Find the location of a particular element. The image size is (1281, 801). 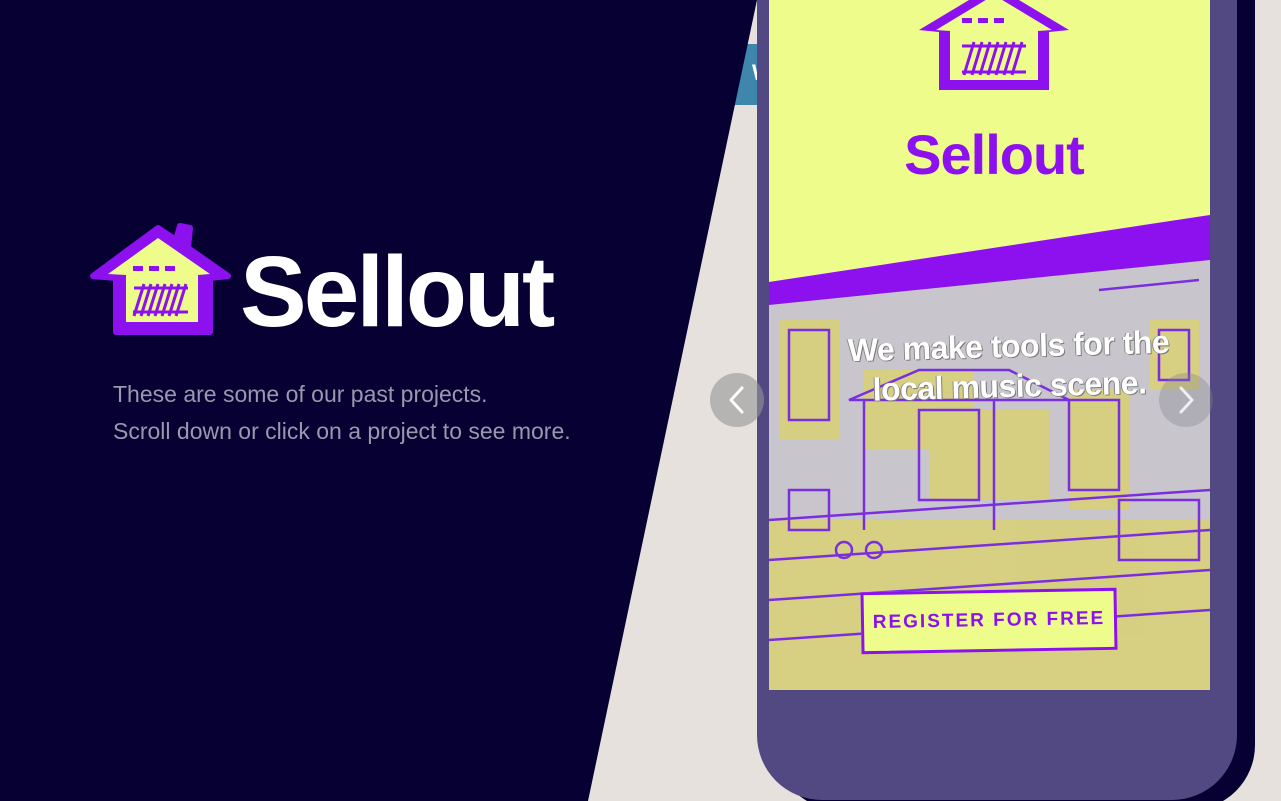

brand-header: Sellout is located at coordinates (348, 283).